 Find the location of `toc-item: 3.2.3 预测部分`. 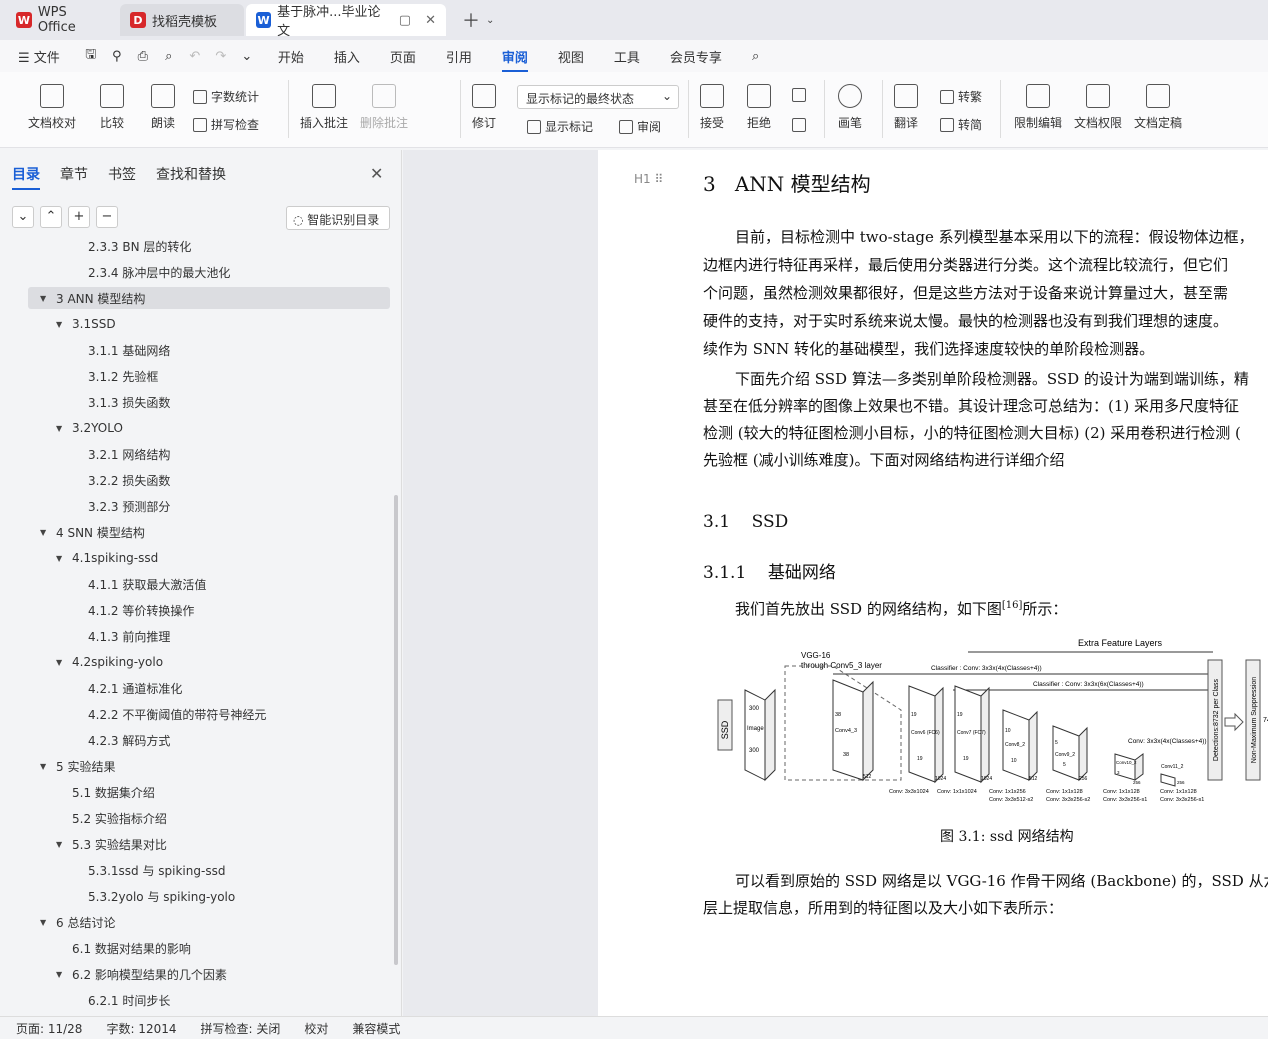

toc-item: 3.2.3 预测部分 is located at coordinates (121, 506).